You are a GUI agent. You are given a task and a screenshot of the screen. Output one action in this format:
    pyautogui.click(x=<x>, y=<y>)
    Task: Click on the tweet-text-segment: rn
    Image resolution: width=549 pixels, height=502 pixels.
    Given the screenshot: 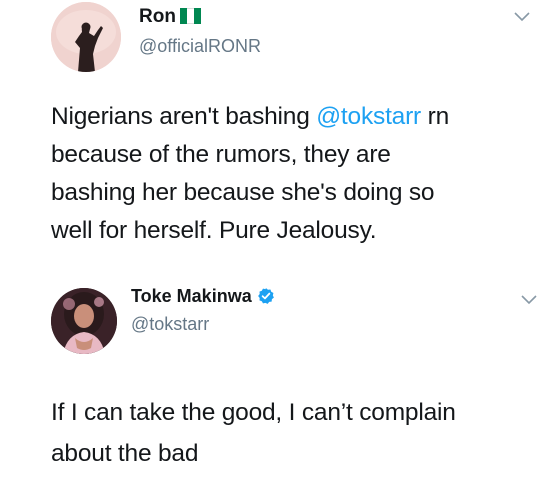 What is the action you would take?
    pyautogui.click(x=435, y=116)
    